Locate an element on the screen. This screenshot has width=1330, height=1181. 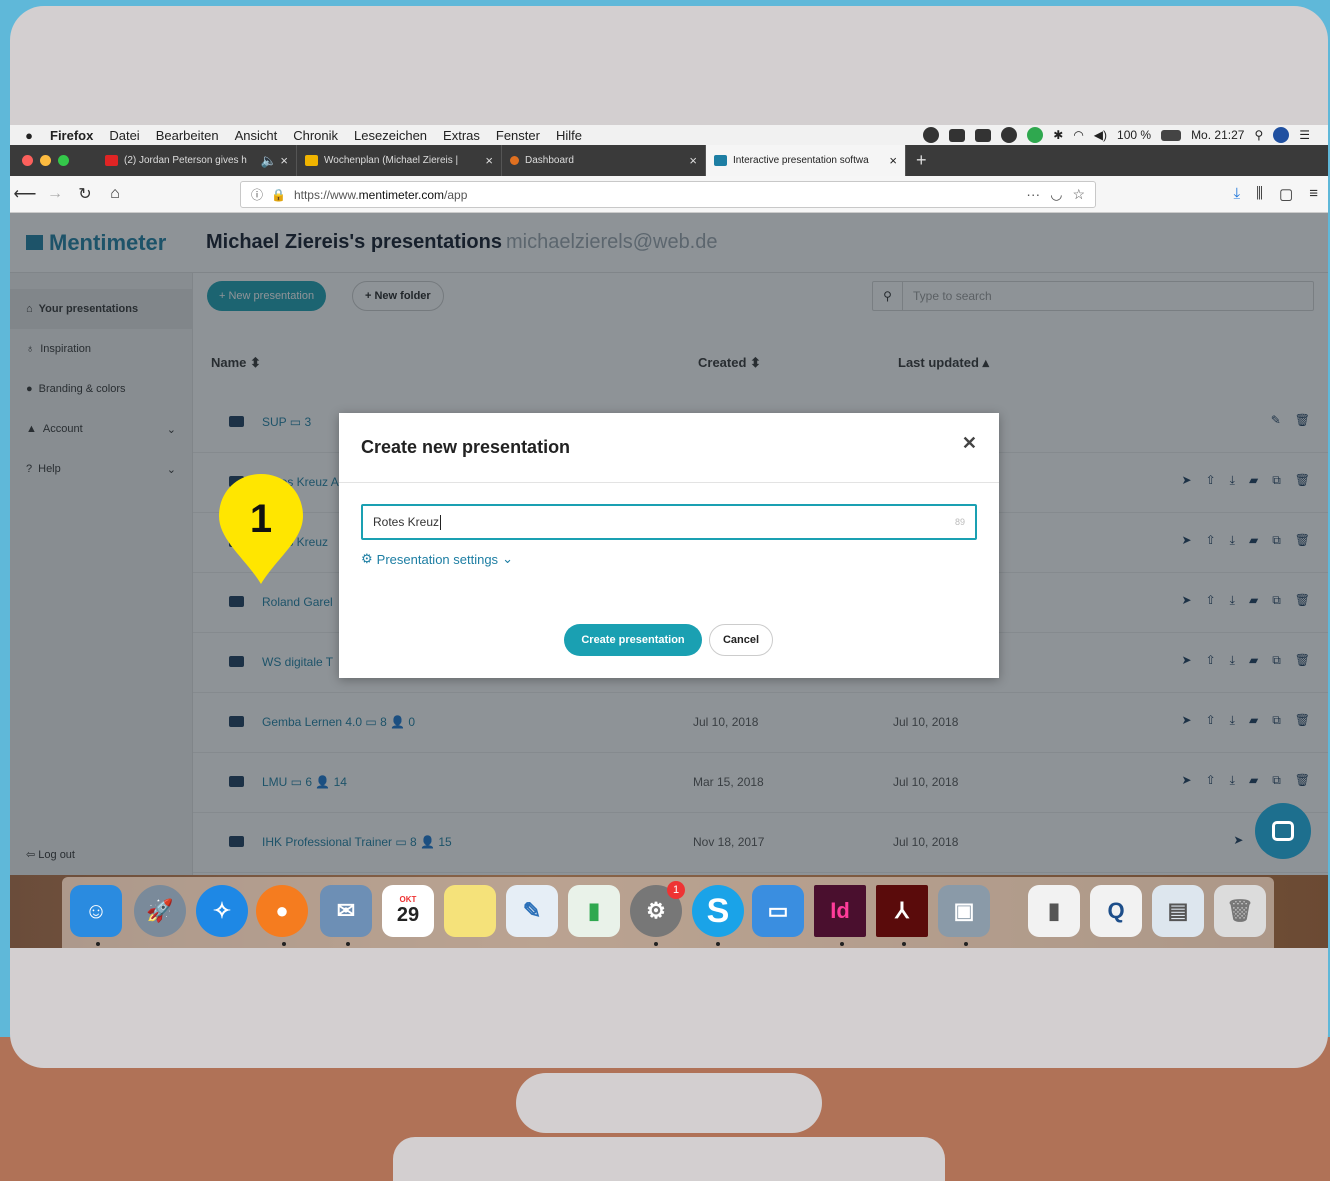
download-icon: ⤓ is located at coordinates (1237, 194).